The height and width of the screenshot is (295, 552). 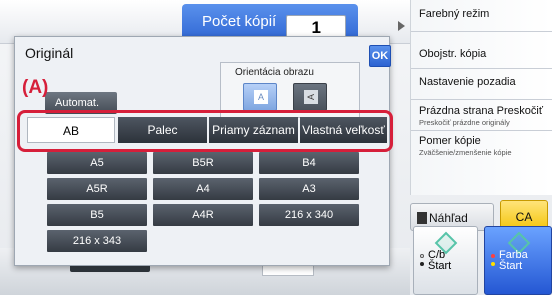 I want to click on tab-custom-size: Vlastná veľkosť, so click(x=343, y=130).